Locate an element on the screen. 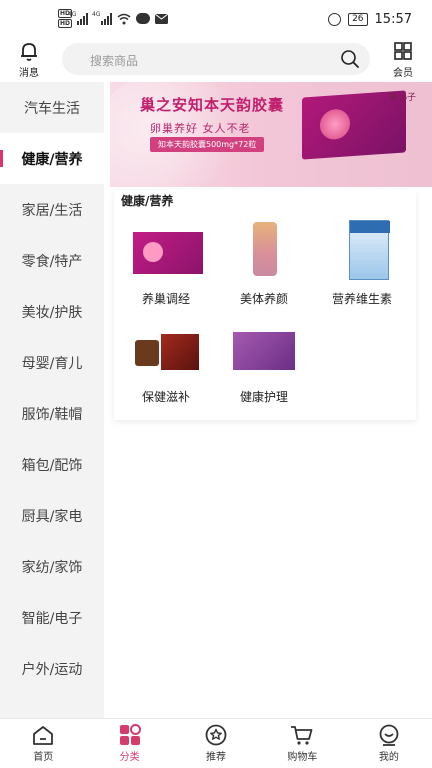 The image size is (432, 768). sidebar-item-snacks: 零食/特产 is located at coordinates (52, 260).